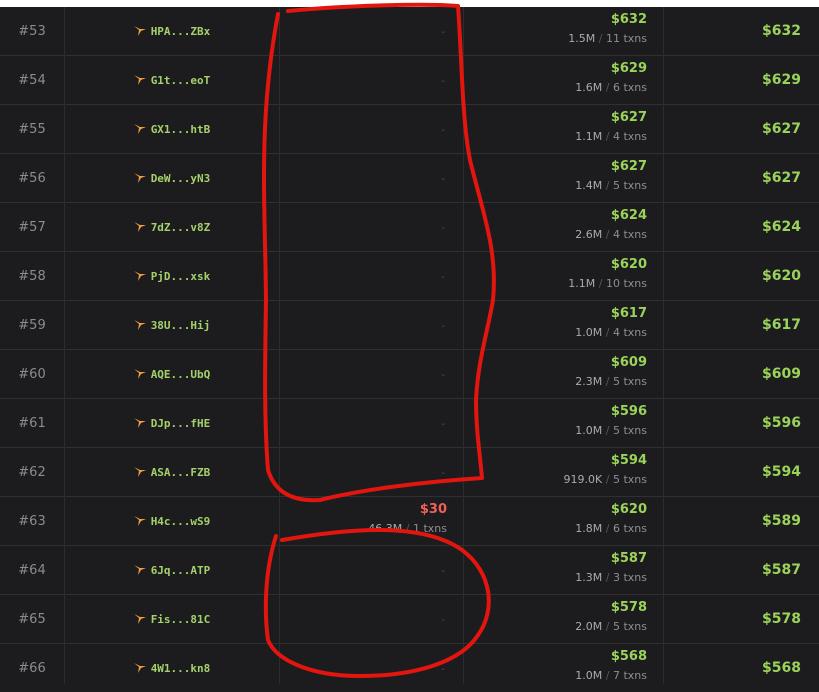 The width and height of the screenshot is (819, 692). Describe the element at coordinates (409, 276) in the screenshot. I see `table-row: #58 PjD...xsk - $620 1.1M / 10 txns $620` at that location.